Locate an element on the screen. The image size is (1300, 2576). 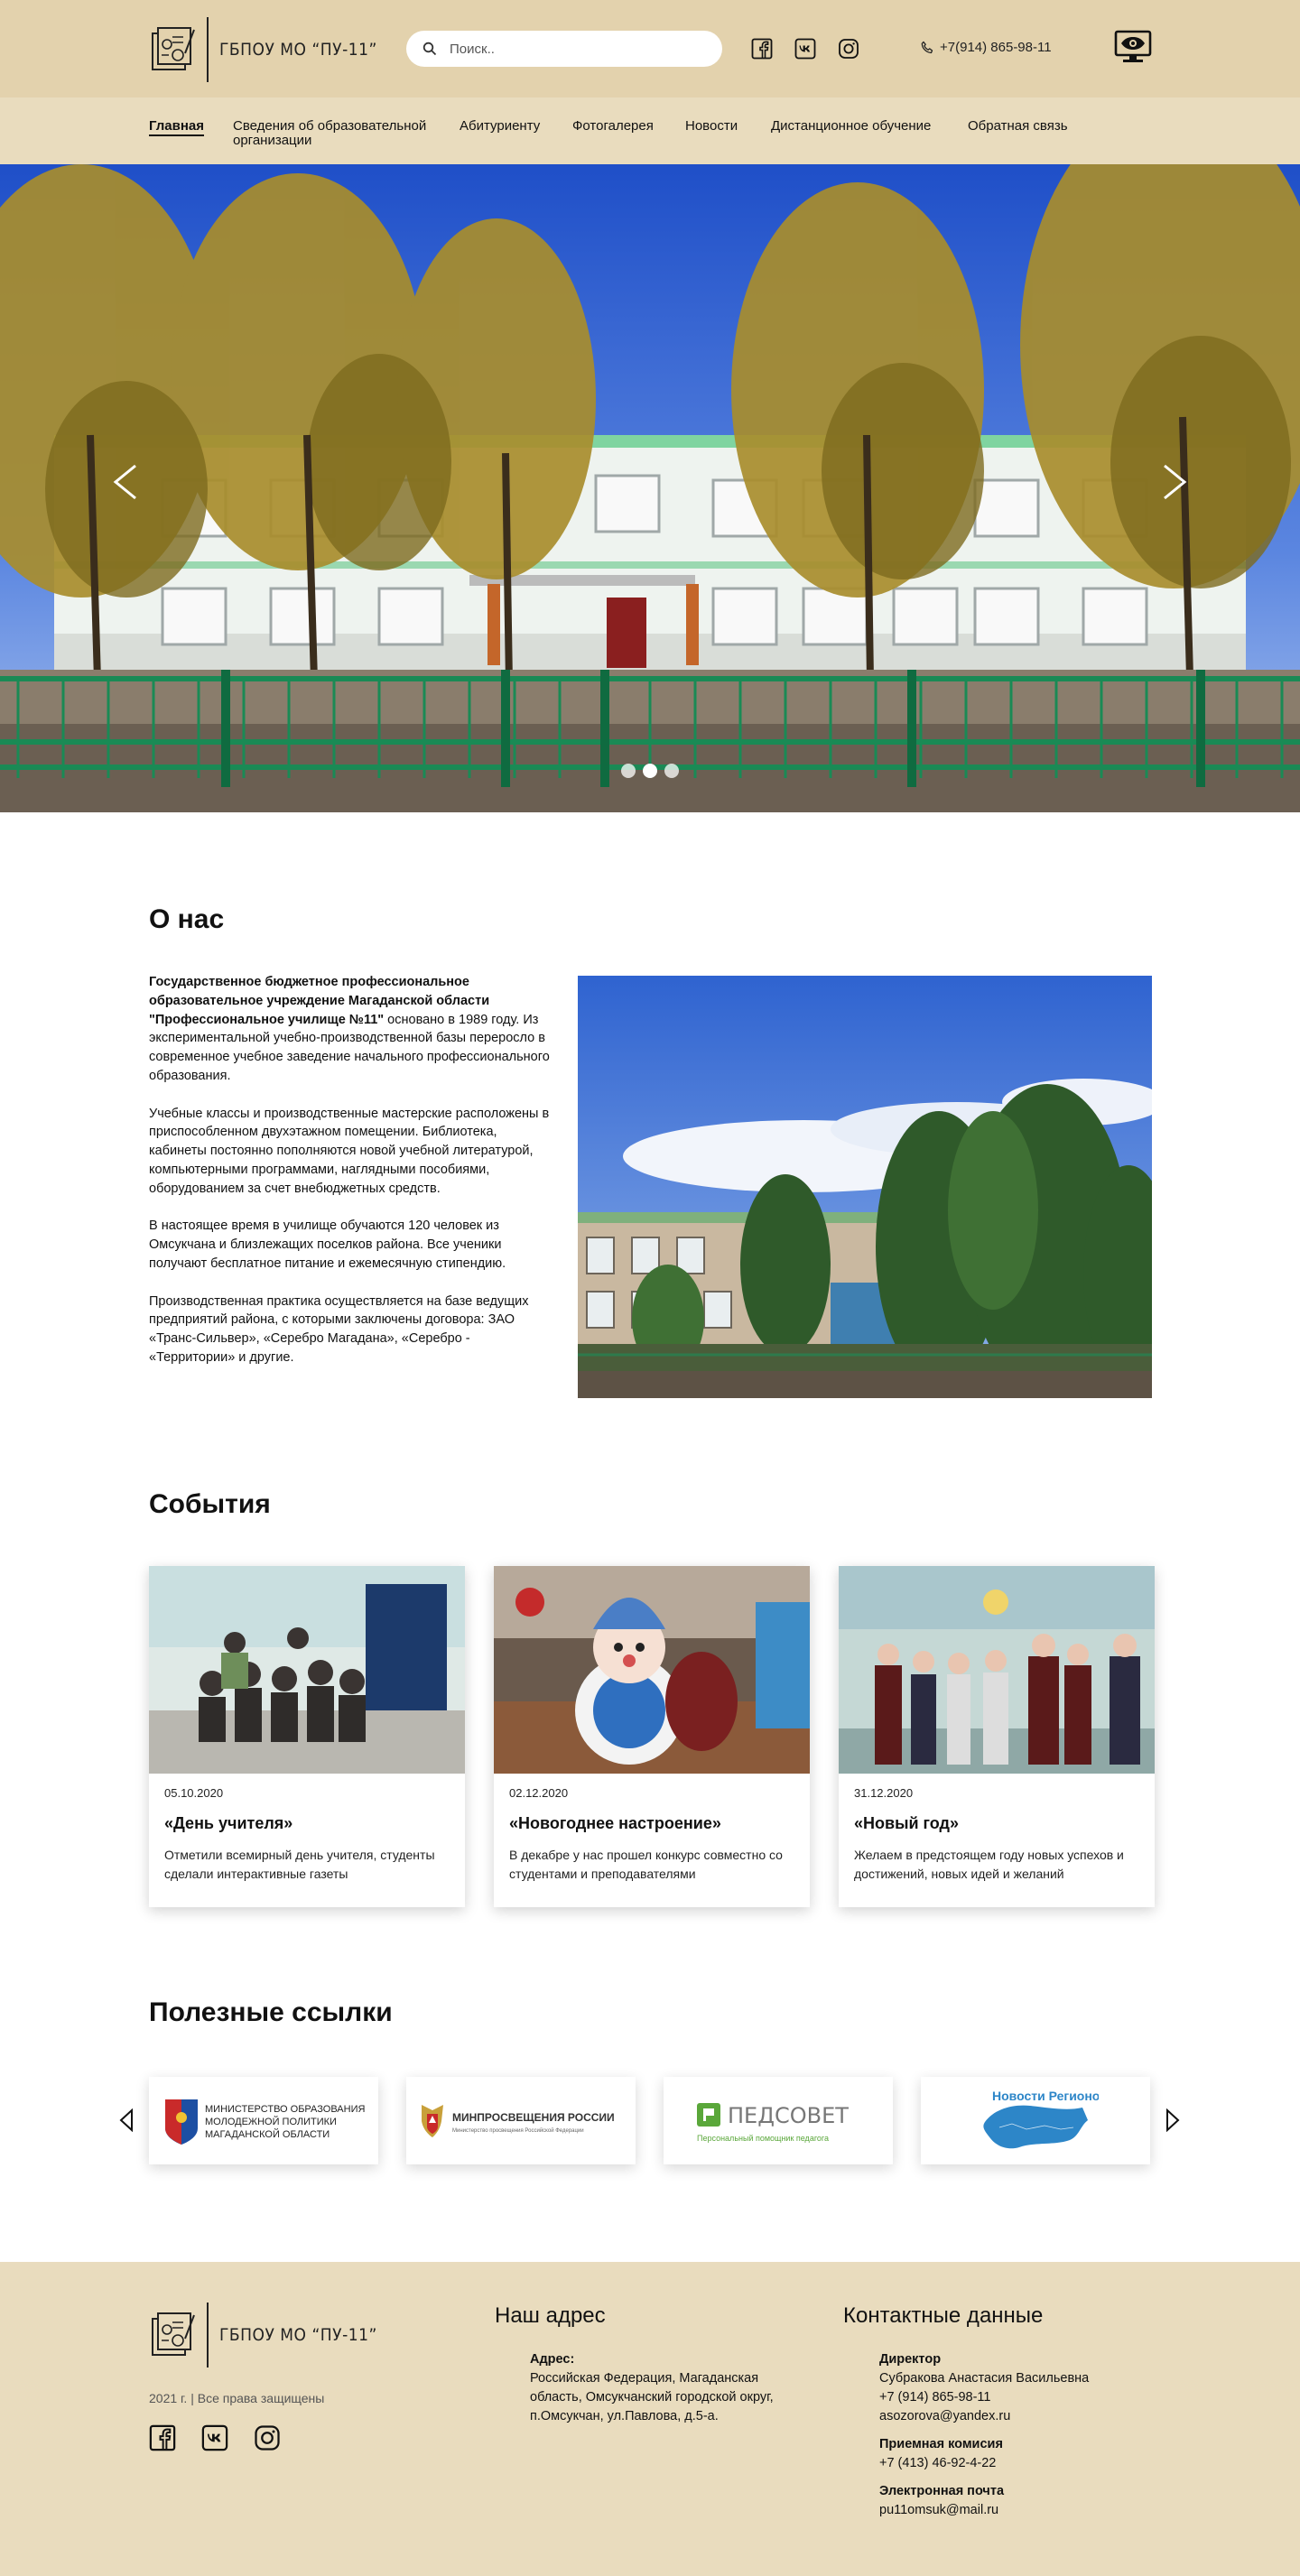
logo-text: ГБПОУ МО “ПУ-11” is located at coordinates (298, 50).